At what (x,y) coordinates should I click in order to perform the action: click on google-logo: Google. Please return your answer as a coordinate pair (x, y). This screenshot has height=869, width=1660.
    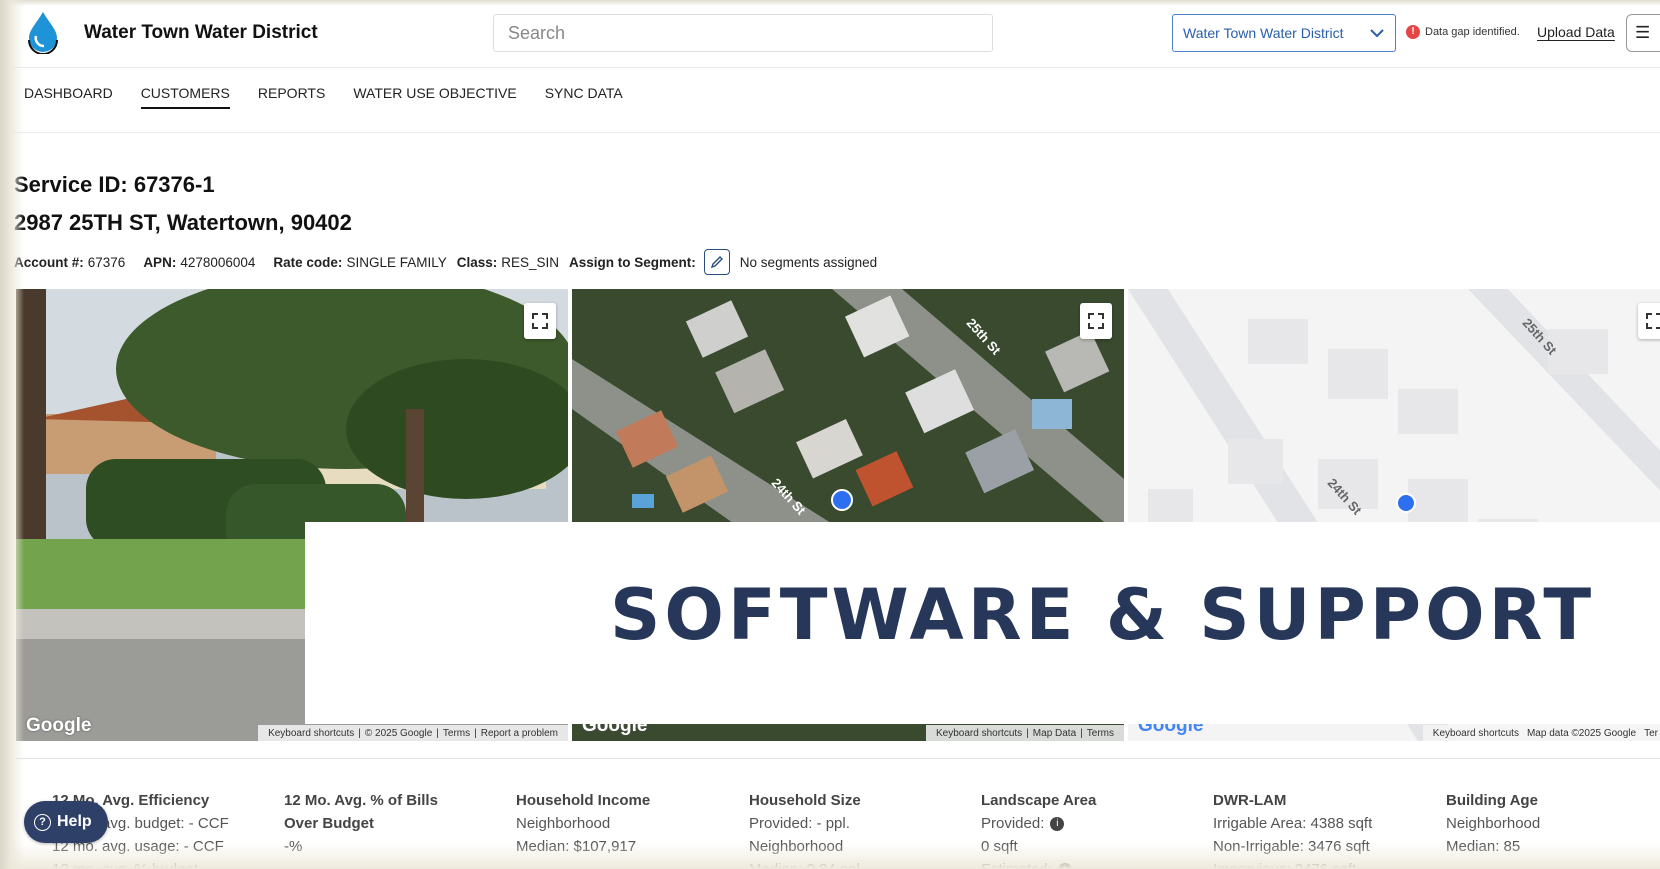
    Looking at the image, I should click on (59, 725).